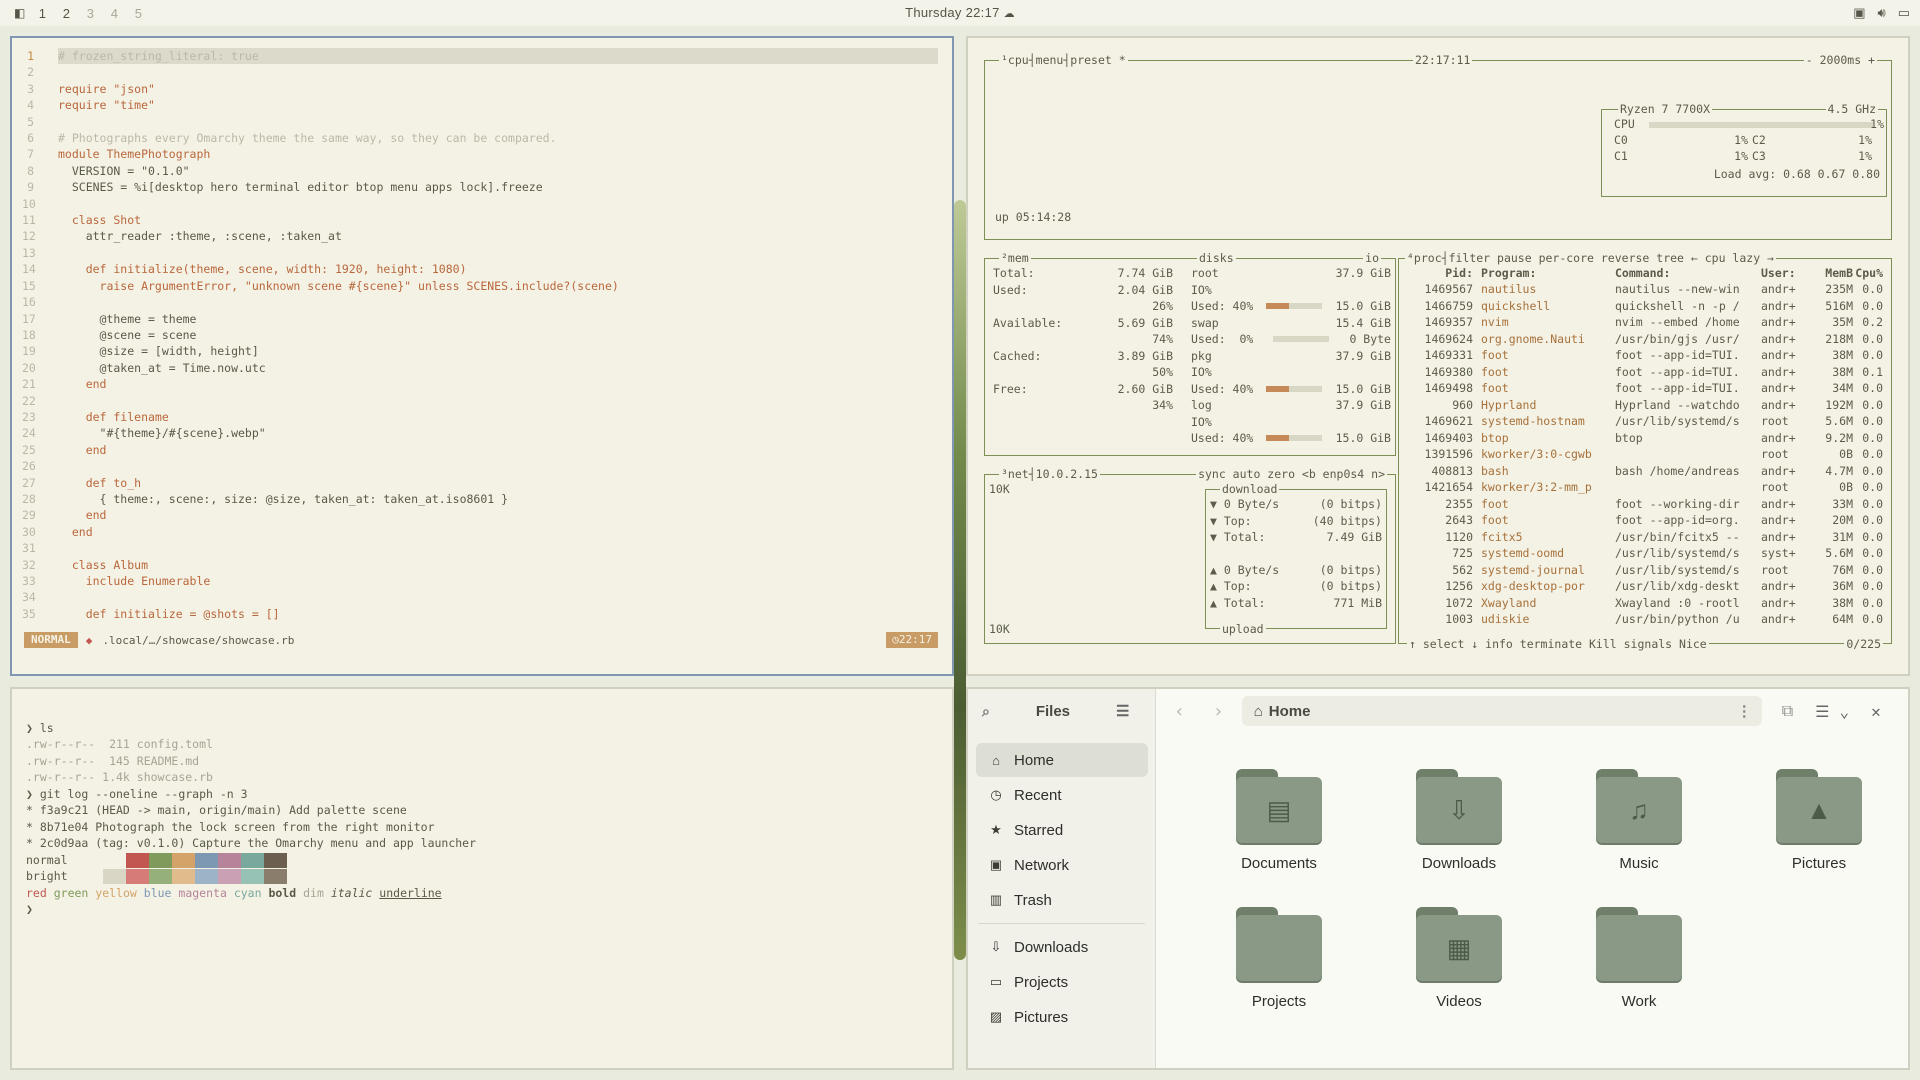  Describe the element at coordinates (1645, 438) in the screenshot. I see `proc-row: 1469403 btop btop andr+ 9.2M 0.0` at that location.